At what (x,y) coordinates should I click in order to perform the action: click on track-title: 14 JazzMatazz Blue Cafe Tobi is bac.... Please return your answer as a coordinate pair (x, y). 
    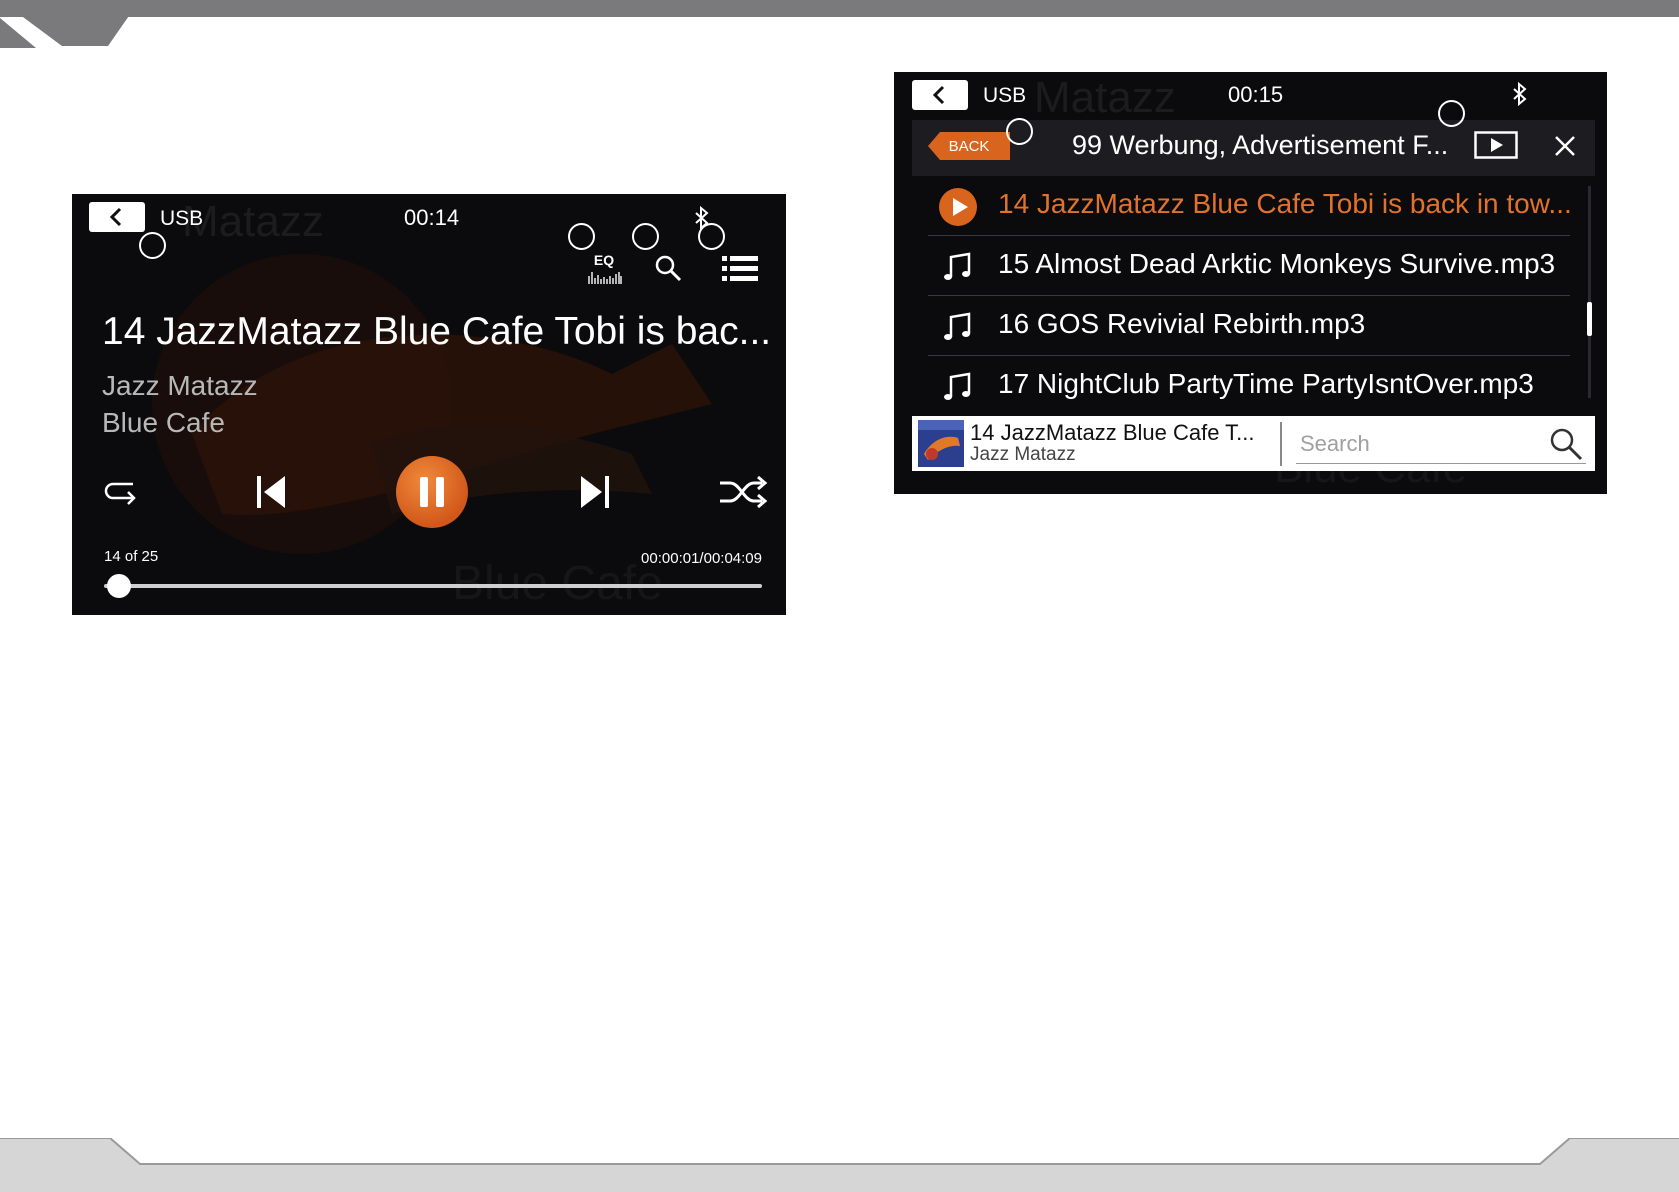
    Looking at the image, I should click on (437, 331).